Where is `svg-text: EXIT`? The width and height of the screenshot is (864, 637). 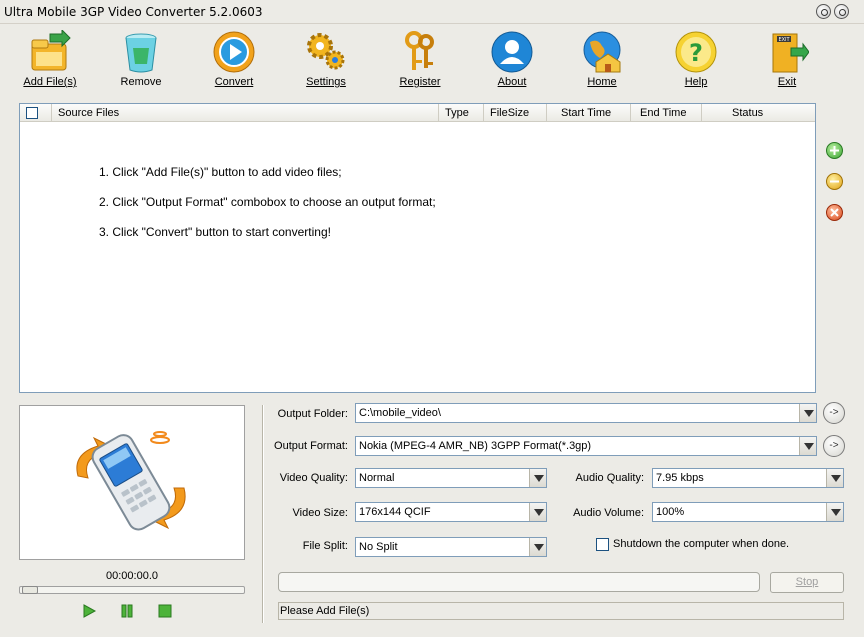 svg-text: EXIT is located at coordinates (784, 40).